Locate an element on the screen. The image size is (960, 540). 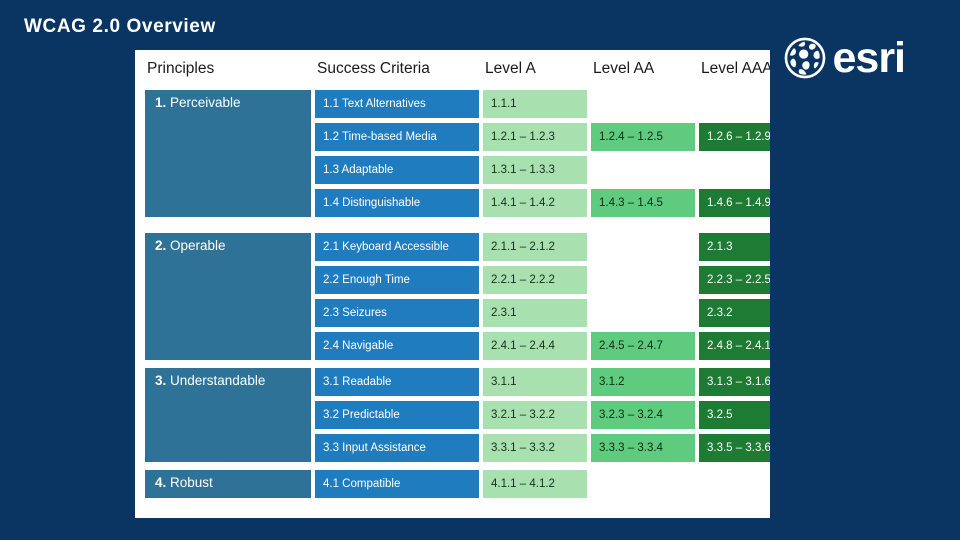
column-header-principles: Principles is located at coordinates (181, 68).